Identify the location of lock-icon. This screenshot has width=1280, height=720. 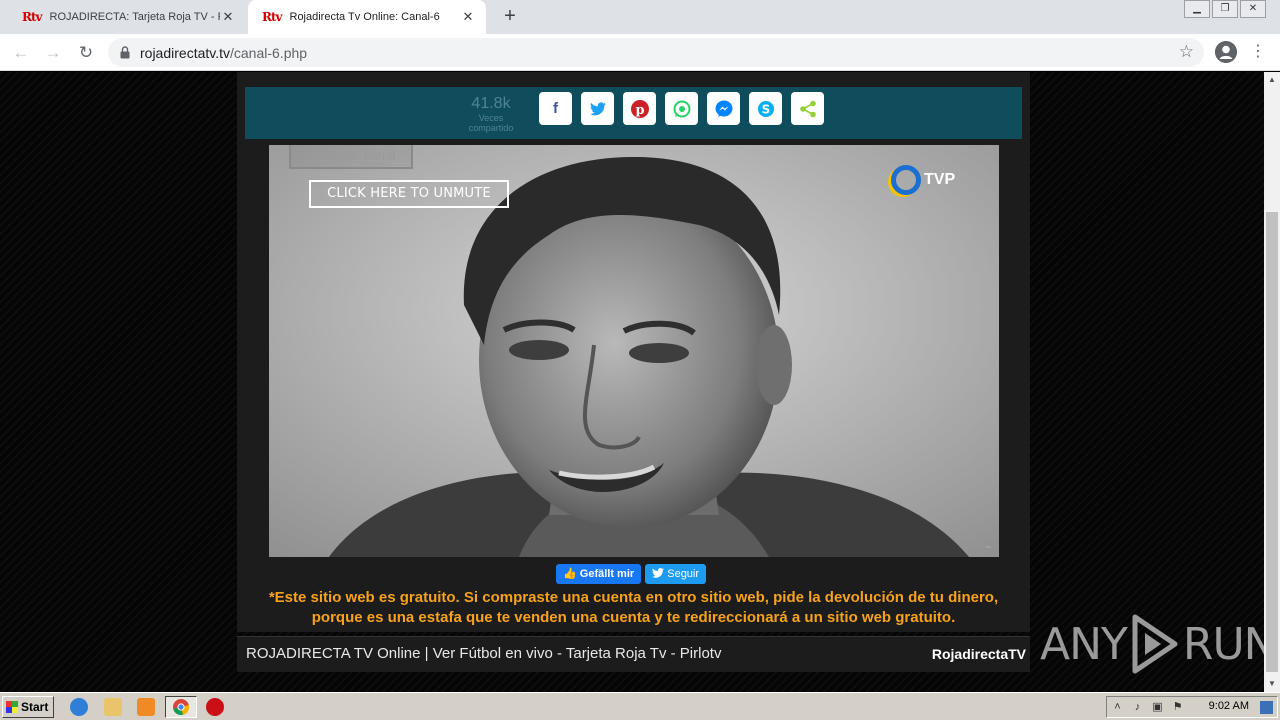
(125, 52).